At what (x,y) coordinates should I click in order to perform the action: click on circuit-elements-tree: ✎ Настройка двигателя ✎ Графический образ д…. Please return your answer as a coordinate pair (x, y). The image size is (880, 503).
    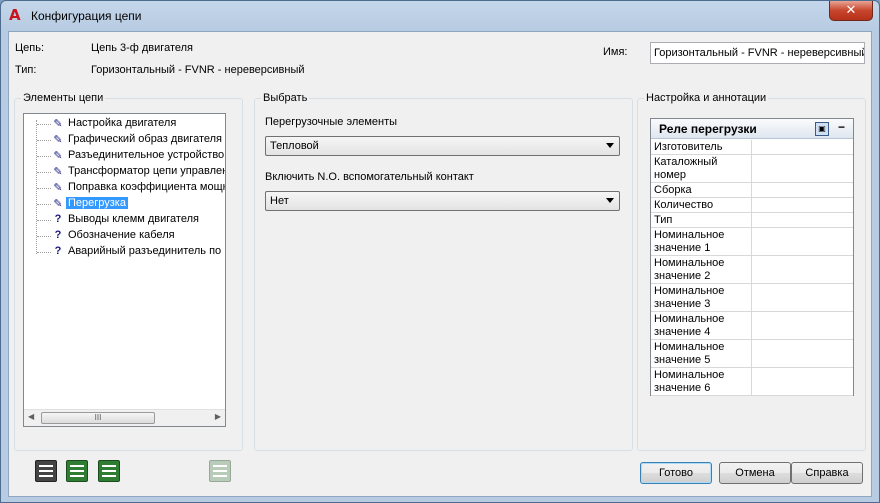
    Looking at the image, I should click on (124, 270).